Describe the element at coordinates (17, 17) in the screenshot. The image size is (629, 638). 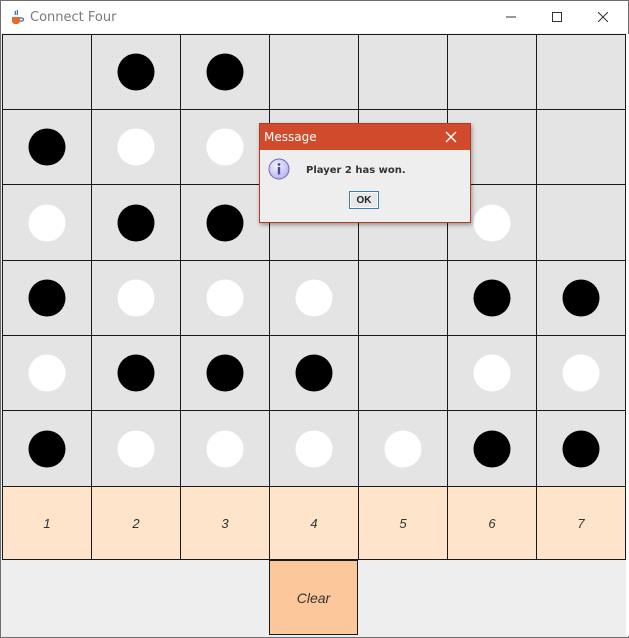
I see `java-cup-icon` at that location.